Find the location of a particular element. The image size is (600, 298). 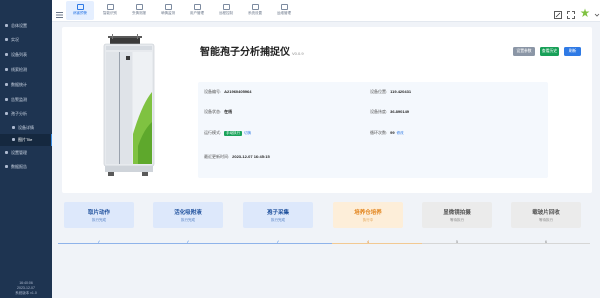

cycle-value: 99 is located at coordinates (392, 132).